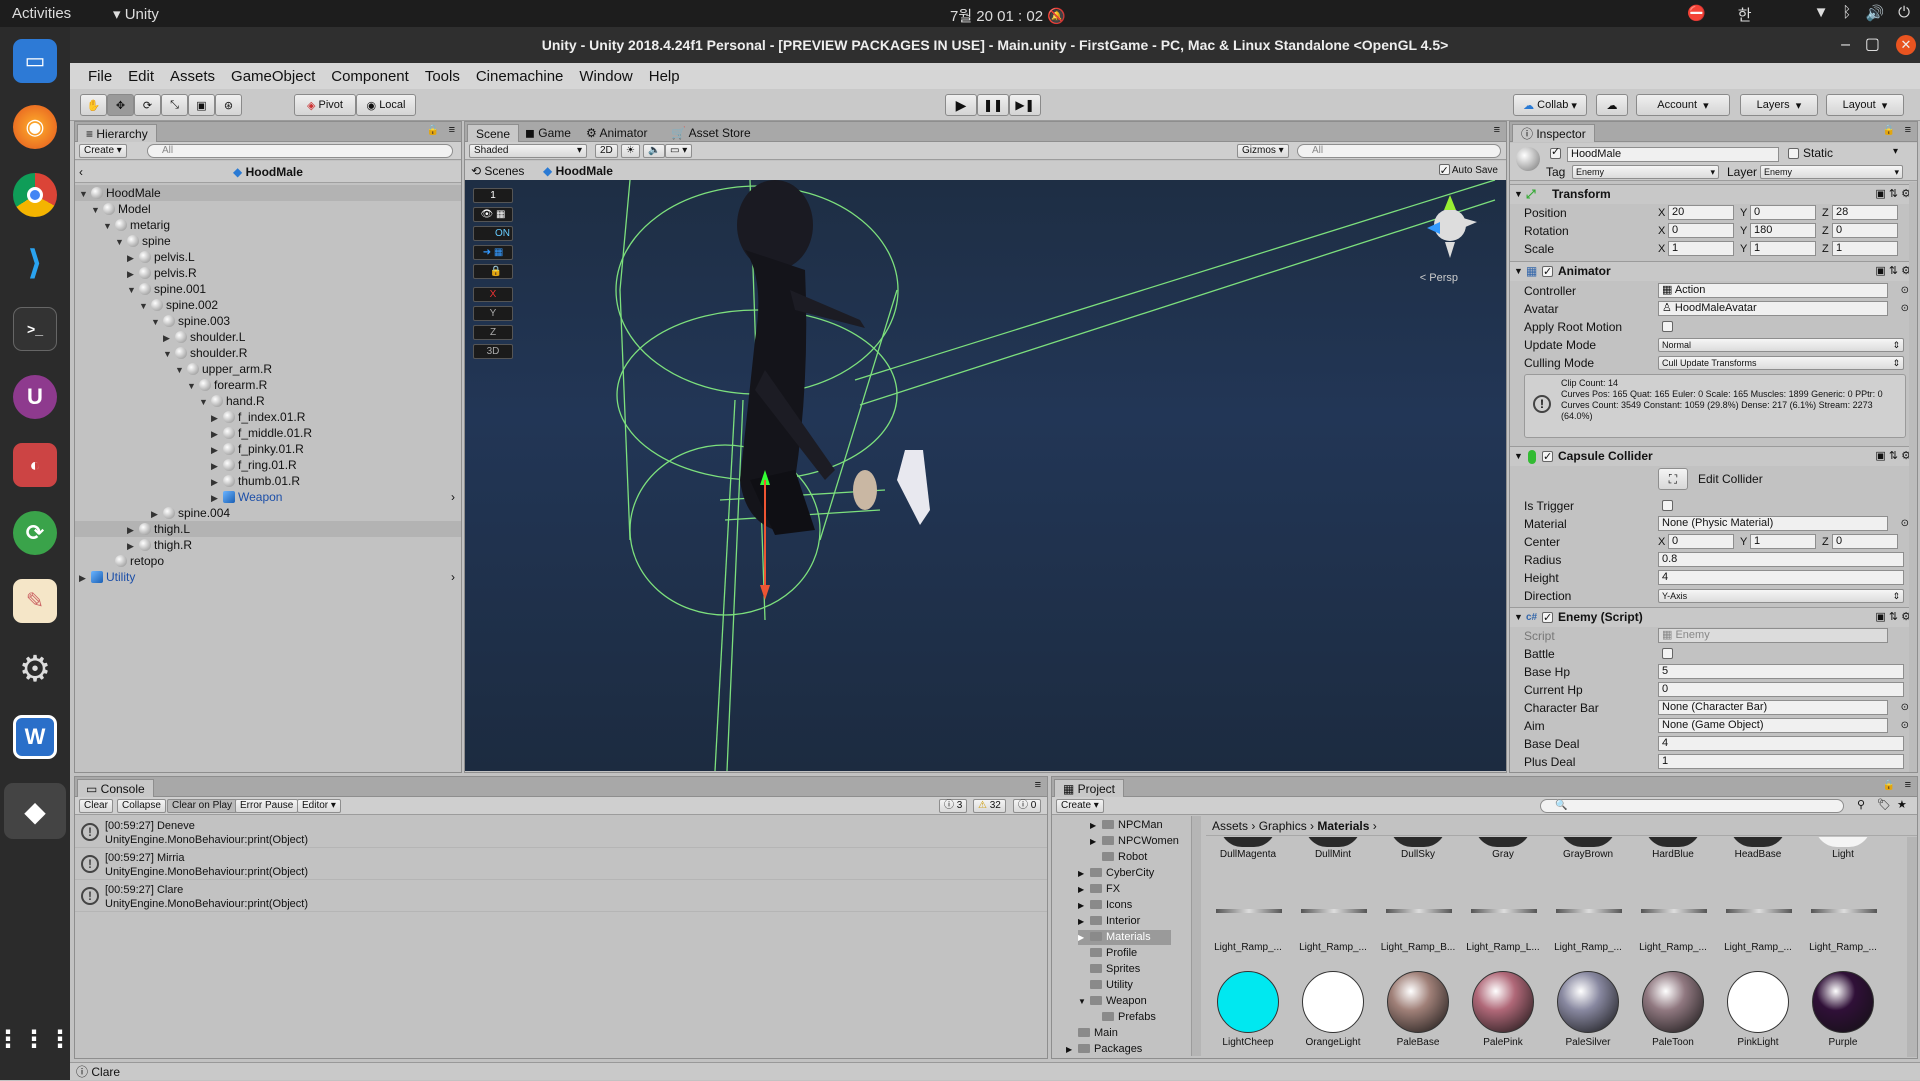 Image resolution: width=1920 pixels, height=1081 pixels. What do you see at coordinates (35, 533) in the screenshot?
I see `update-app-icon: ⟳` at bounding box center [35, 533].